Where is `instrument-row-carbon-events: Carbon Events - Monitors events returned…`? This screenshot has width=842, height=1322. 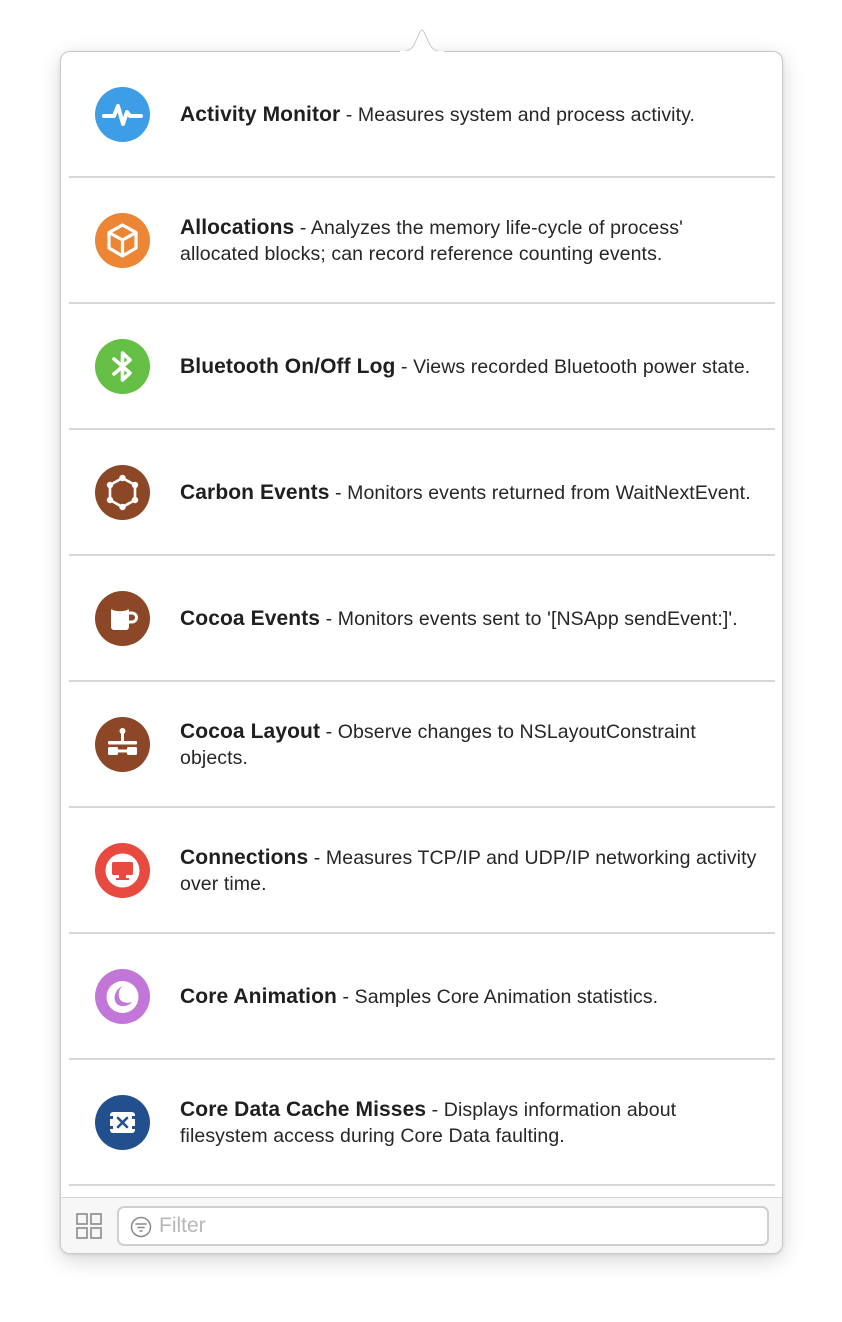
instrument-row-carbon-events: Carbon Events - Monitors events returned… is located at coordinates (421, 493).